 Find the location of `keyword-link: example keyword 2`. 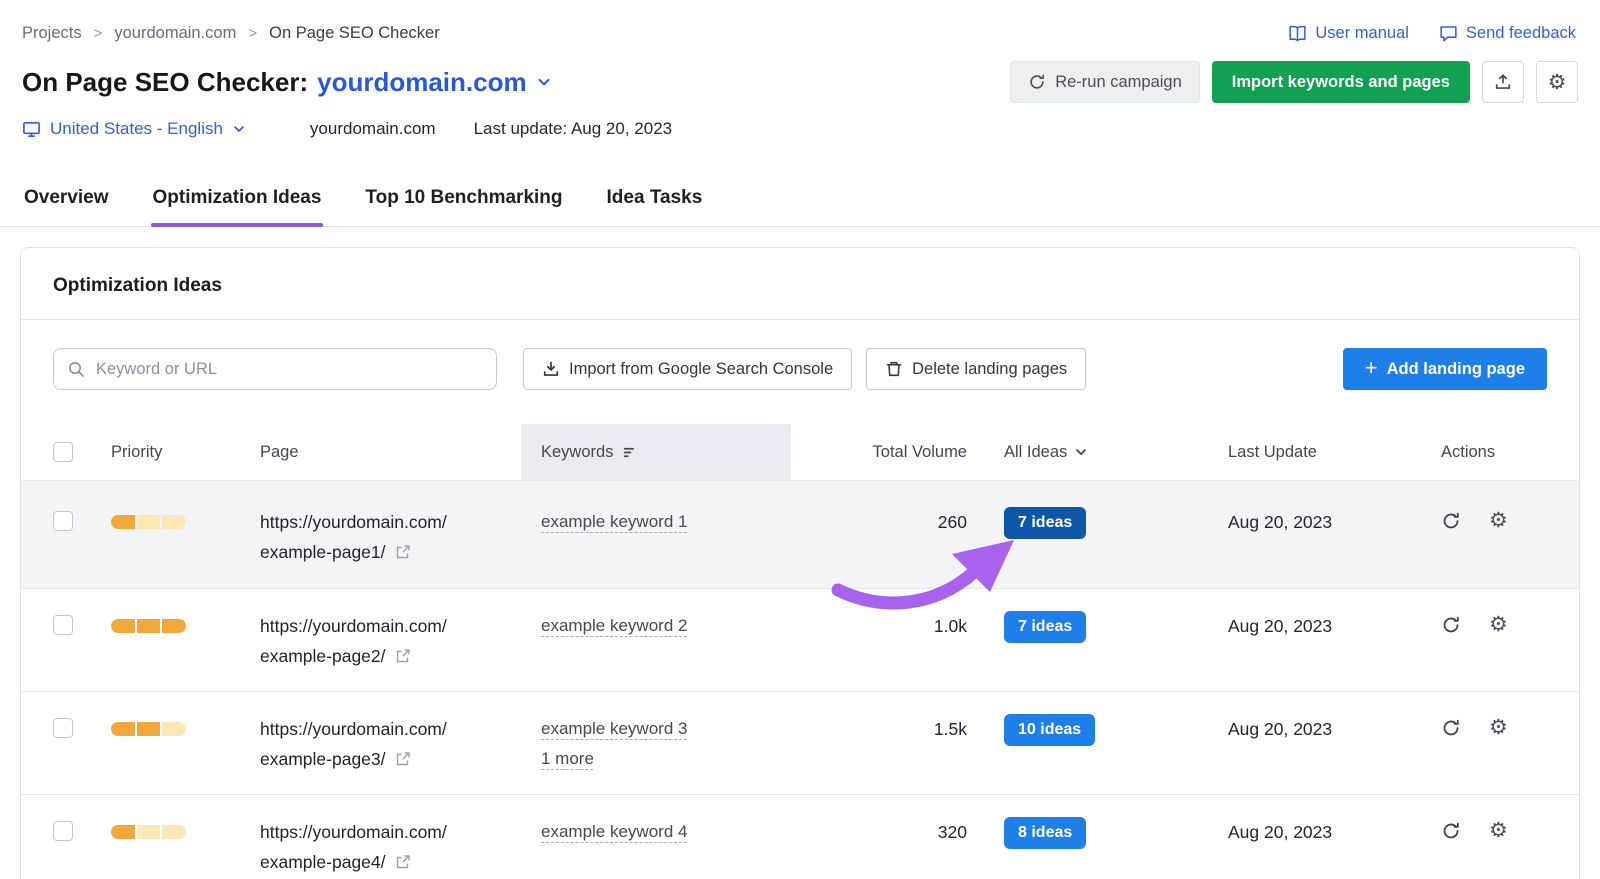

keyword-link: example keyword 2 is located at coordinates (614, 625).